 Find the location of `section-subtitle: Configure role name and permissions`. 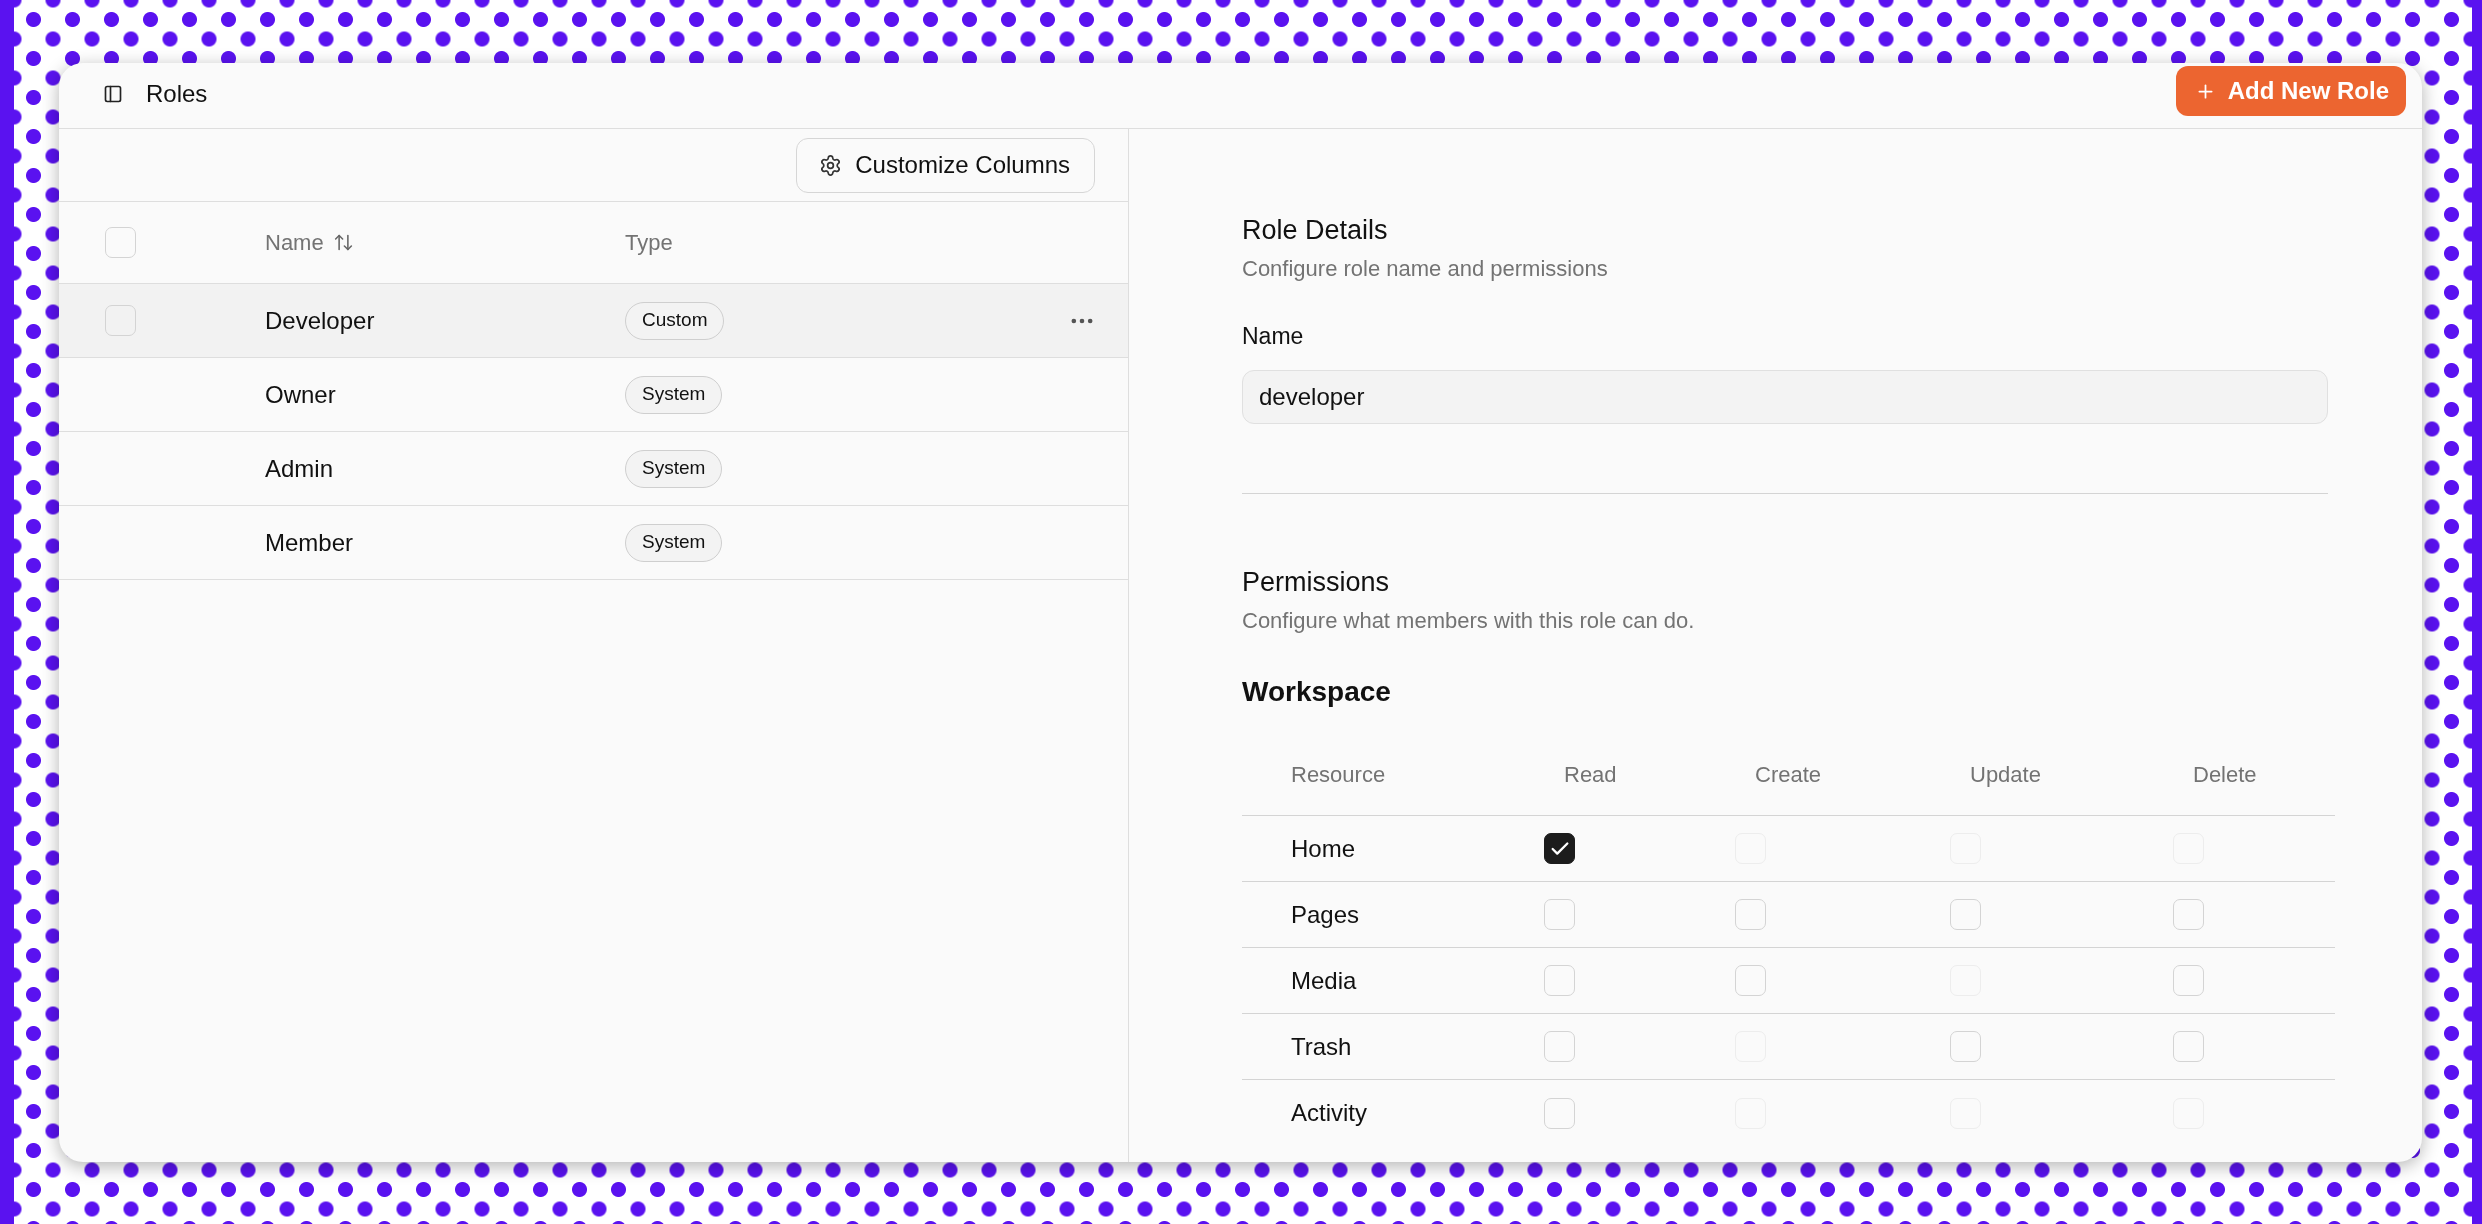

section-subtitle: Configure role name and permissions is located at coordinates (1425, 269).